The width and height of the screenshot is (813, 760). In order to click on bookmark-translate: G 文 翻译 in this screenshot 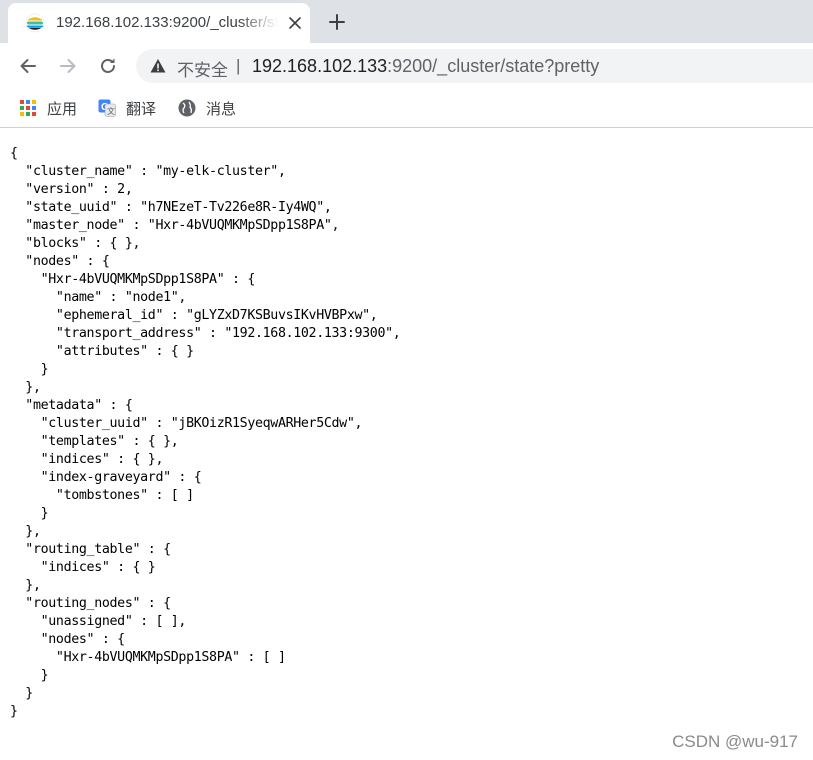, I will do `click(127, 108)`.